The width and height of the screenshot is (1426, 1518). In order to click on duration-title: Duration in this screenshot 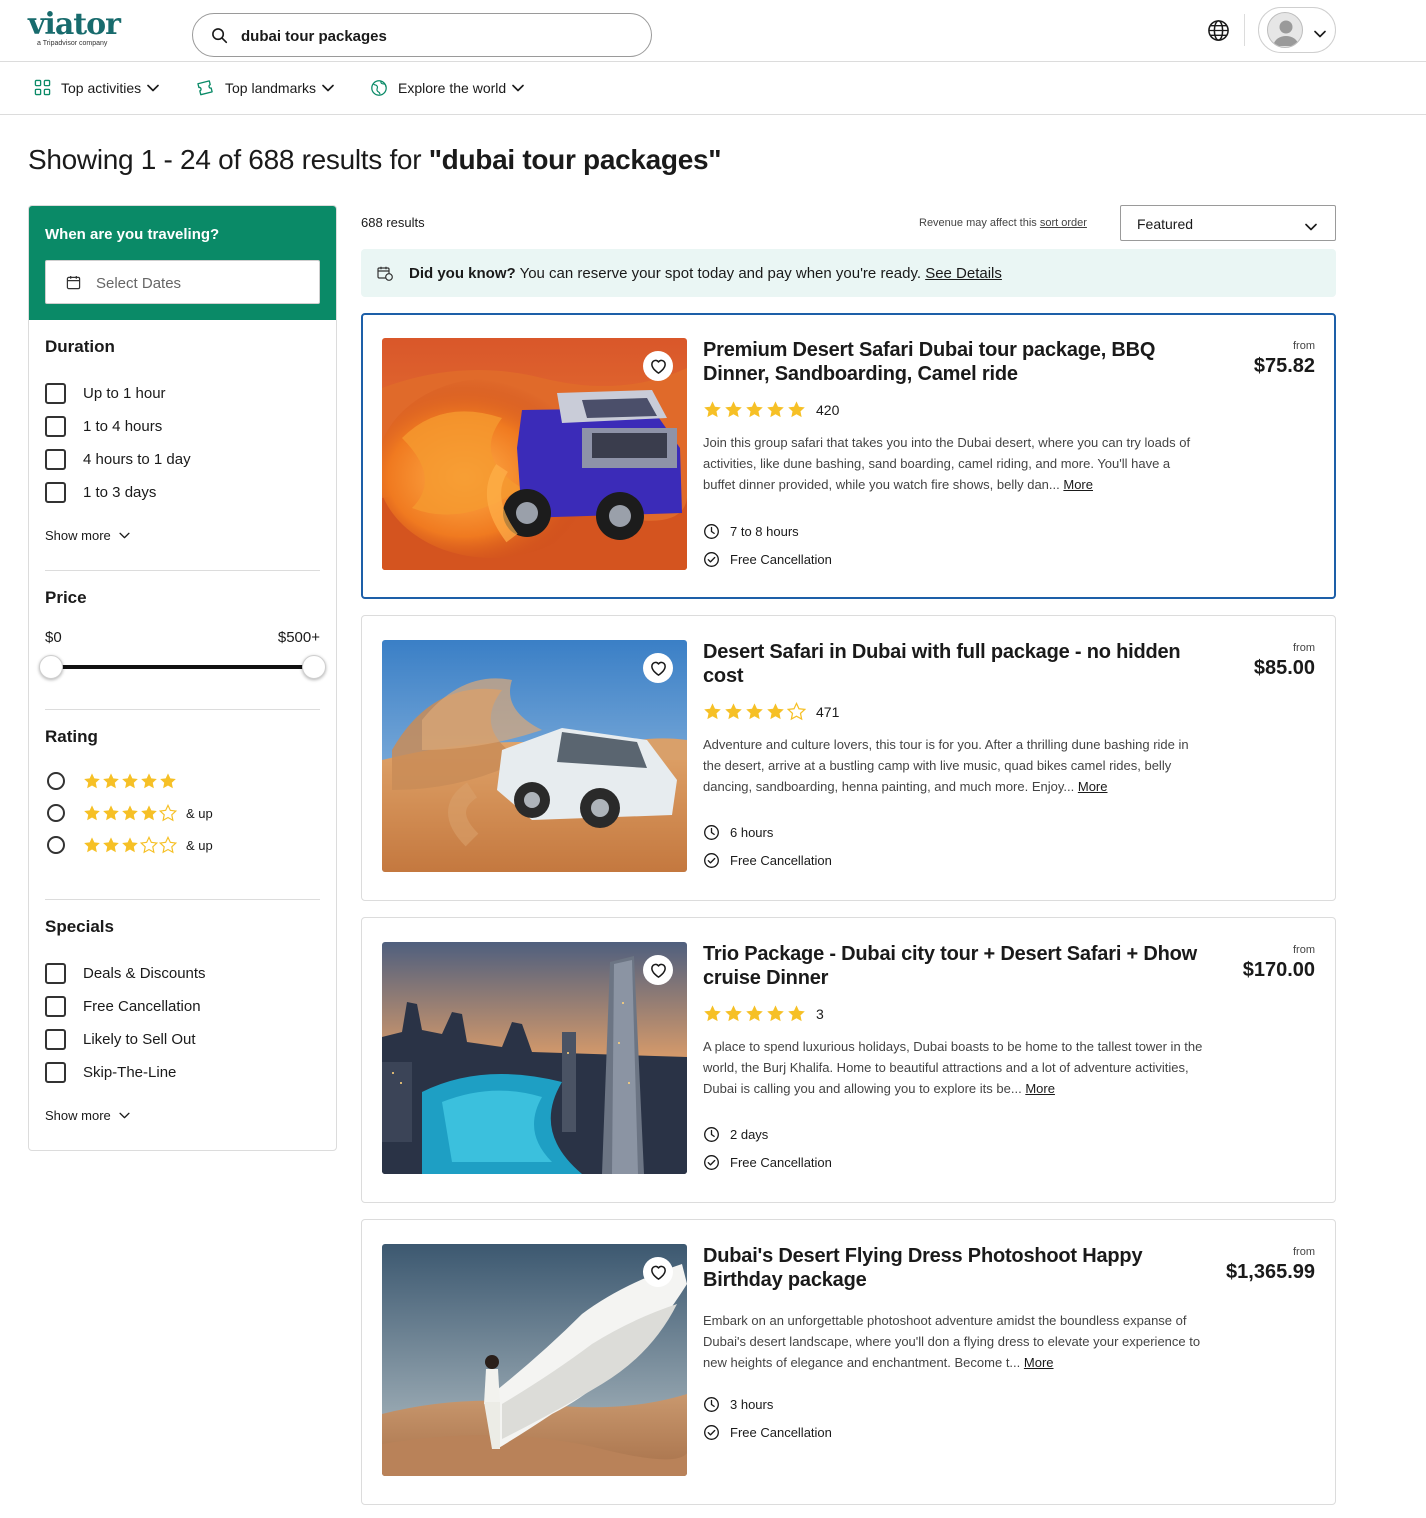, I will do `click(80, 346)`.